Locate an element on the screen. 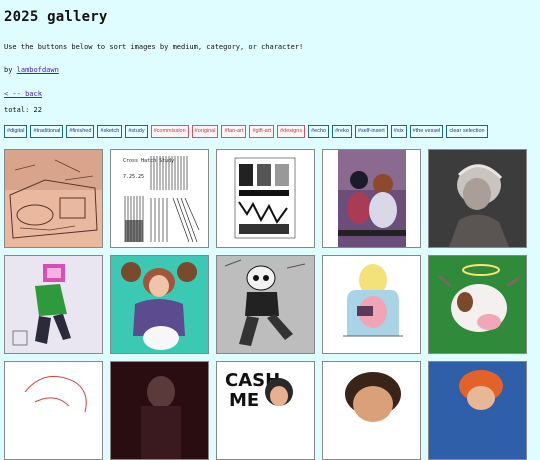 This screenshot has height=460, width=540. cash-me-image: CASH ME is located at coordinates (265, 410).